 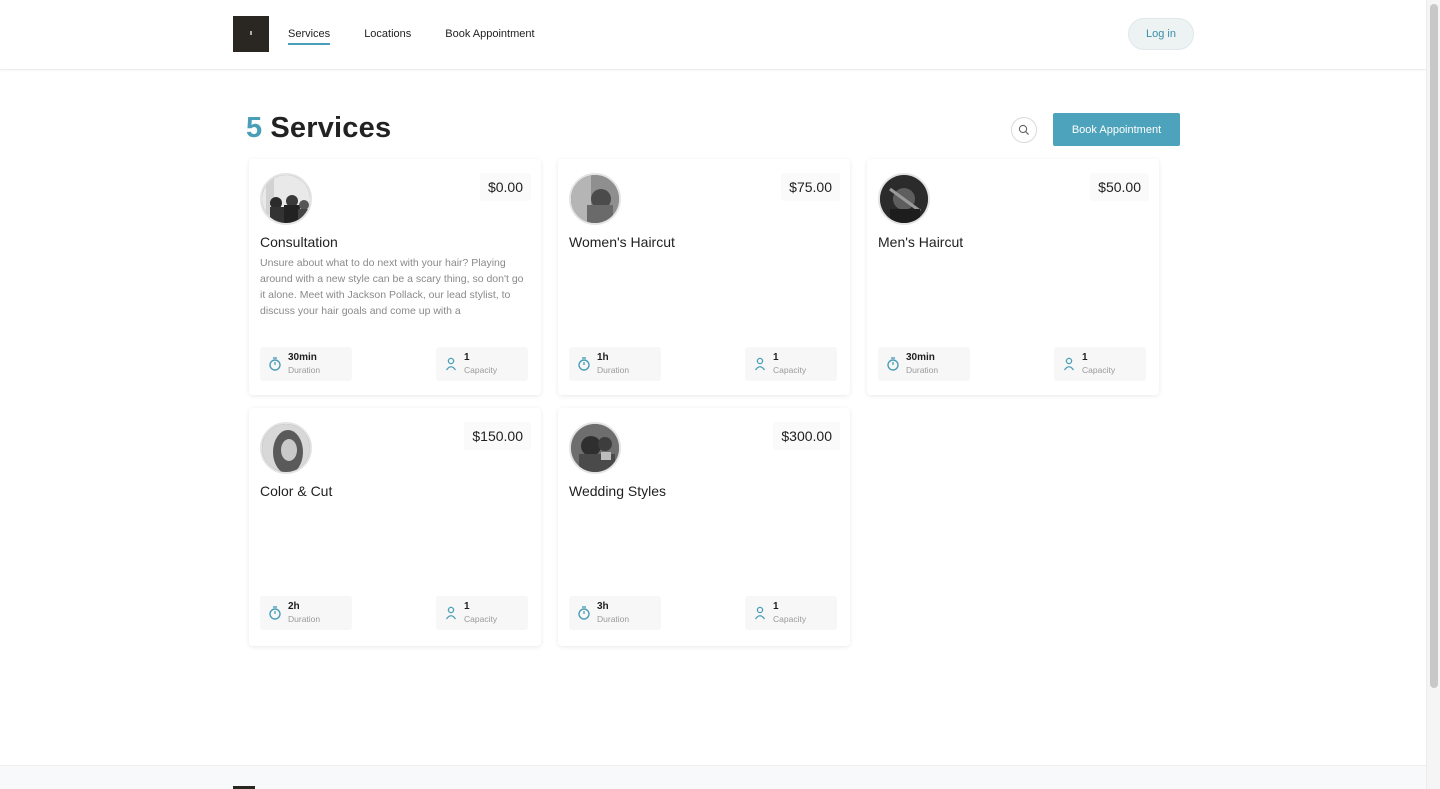 I want to click on page-title: 5 Services, so click(x=318, y=128).